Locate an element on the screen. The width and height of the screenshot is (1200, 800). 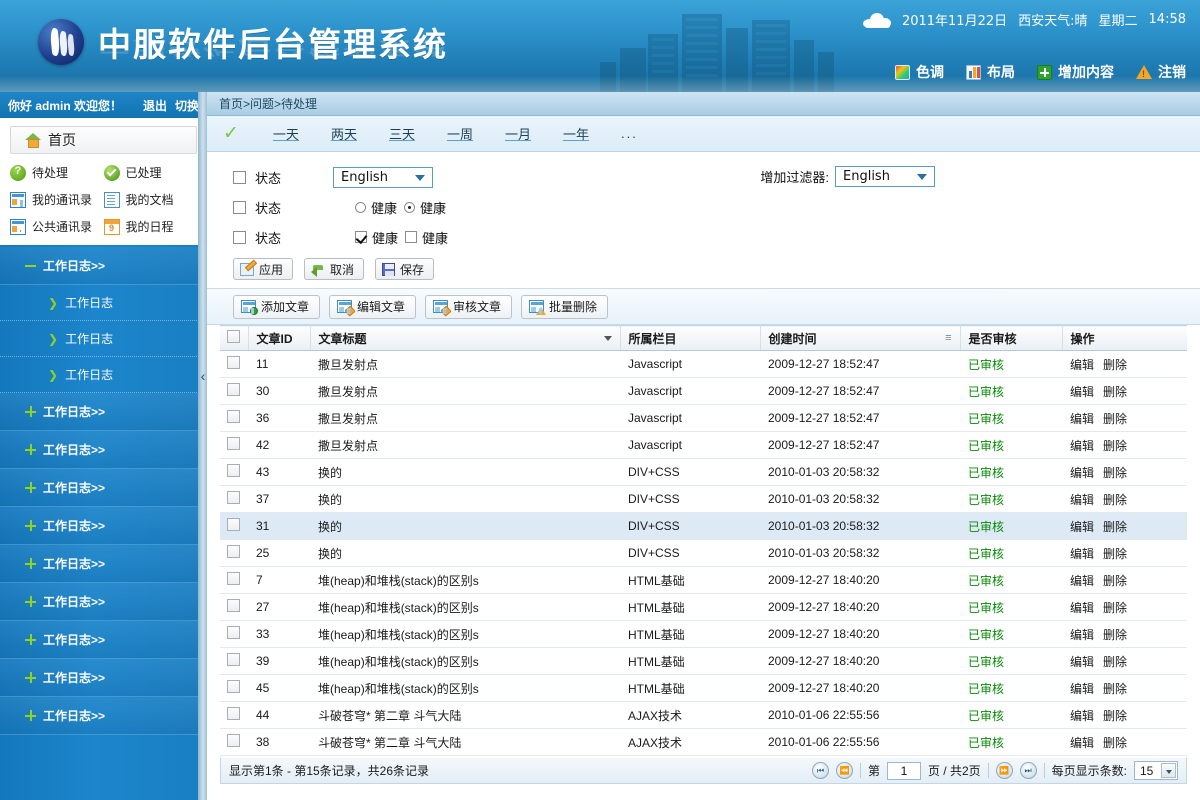
range-link-1year: 一年 is located at coordinates (576, 133).